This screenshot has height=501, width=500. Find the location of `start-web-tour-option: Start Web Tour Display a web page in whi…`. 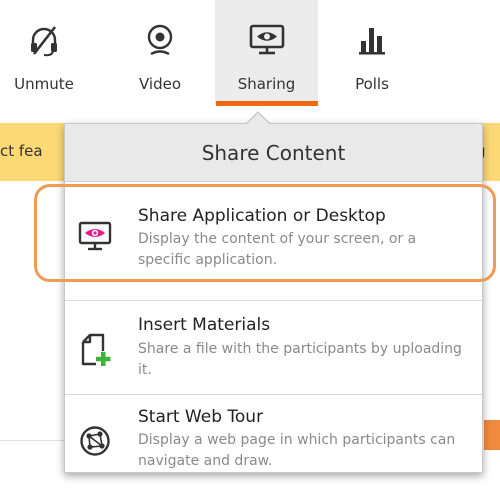

start-web-tour-option: Start Web Tour Display a web page in whi… is located at coordinates (273, 433).